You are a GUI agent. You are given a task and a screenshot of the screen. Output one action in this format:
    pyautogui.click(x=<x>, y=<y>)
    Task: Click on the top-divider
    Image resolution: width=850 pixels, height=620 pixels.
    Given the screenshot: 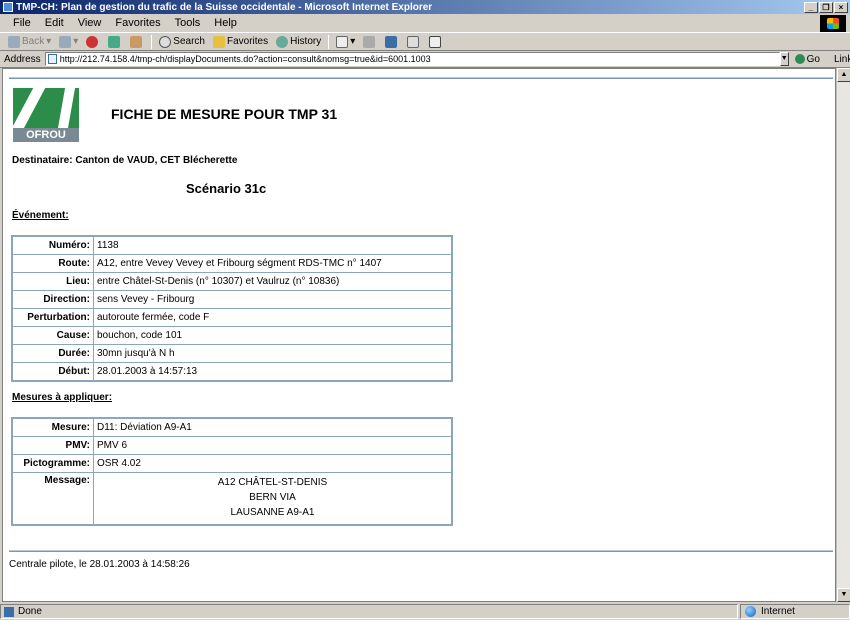 What is the action you would take?
    pyautogui.click(x=421, y=78)
    